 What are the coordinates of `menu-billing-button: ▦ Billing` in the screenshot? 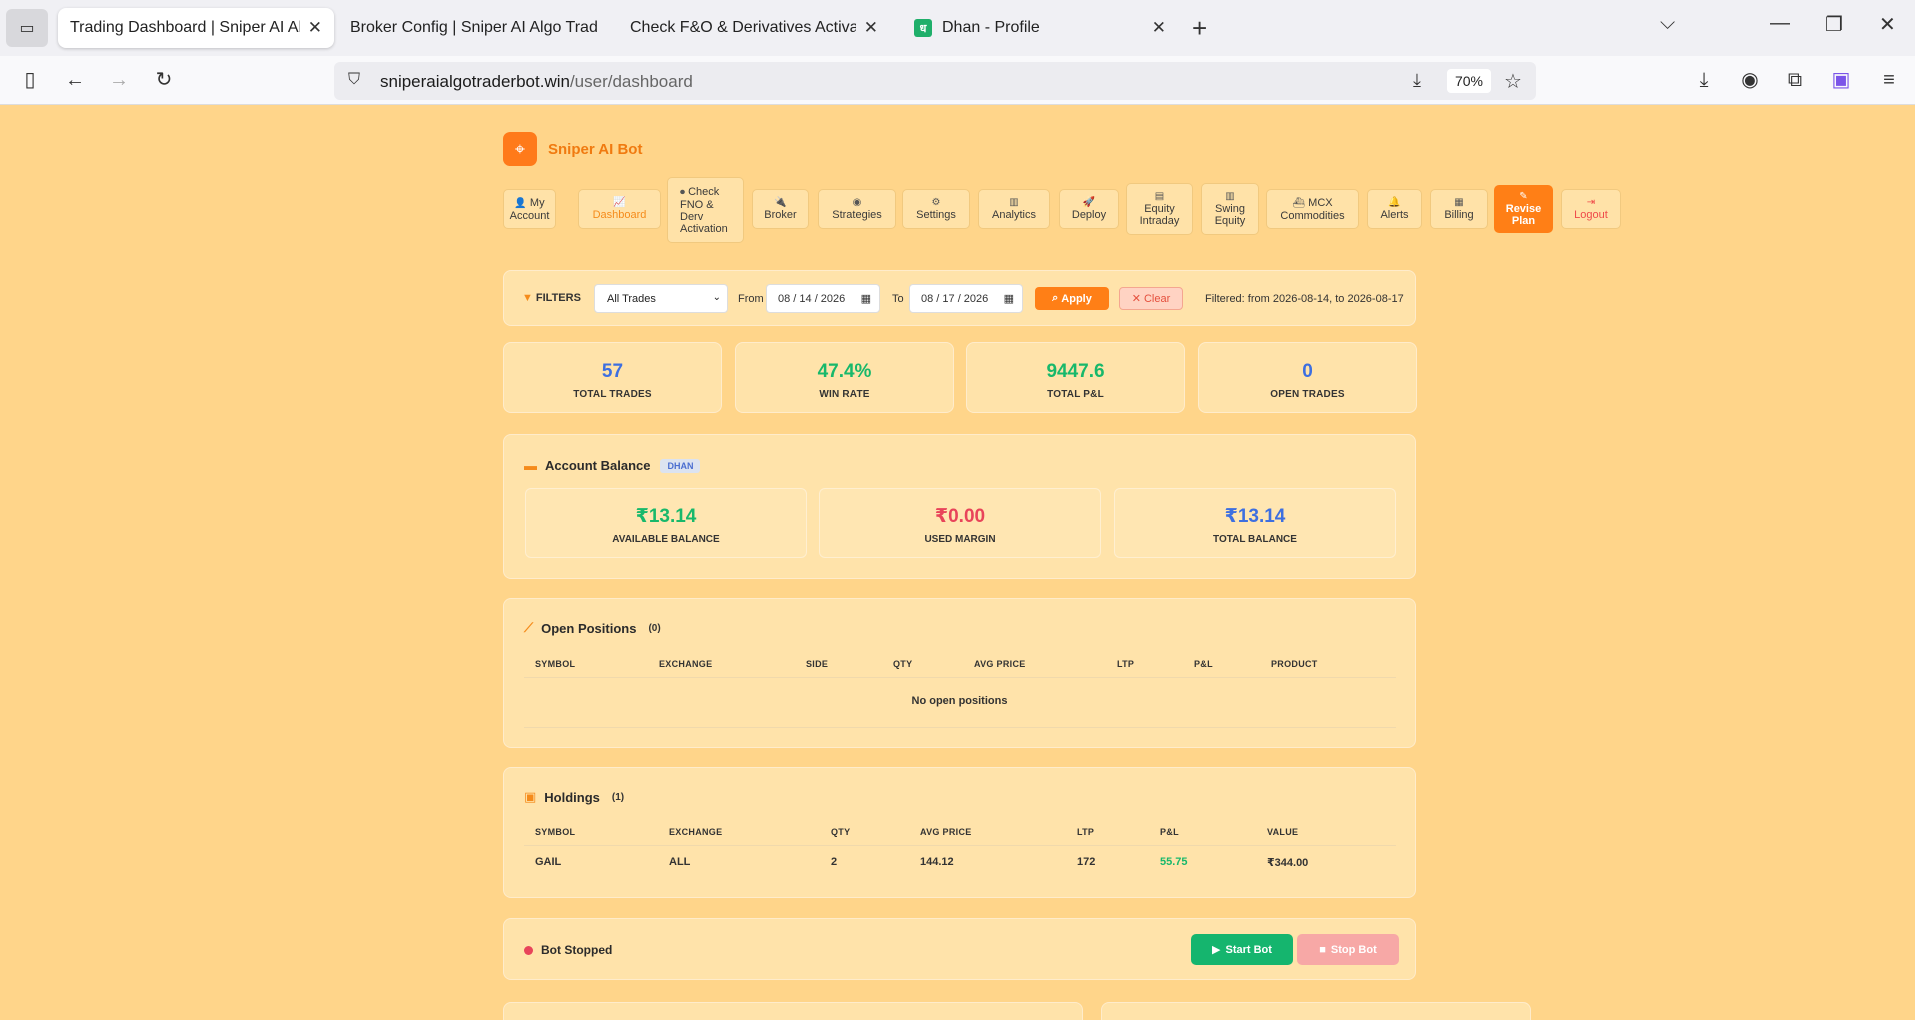 It's located at (1459, 209).